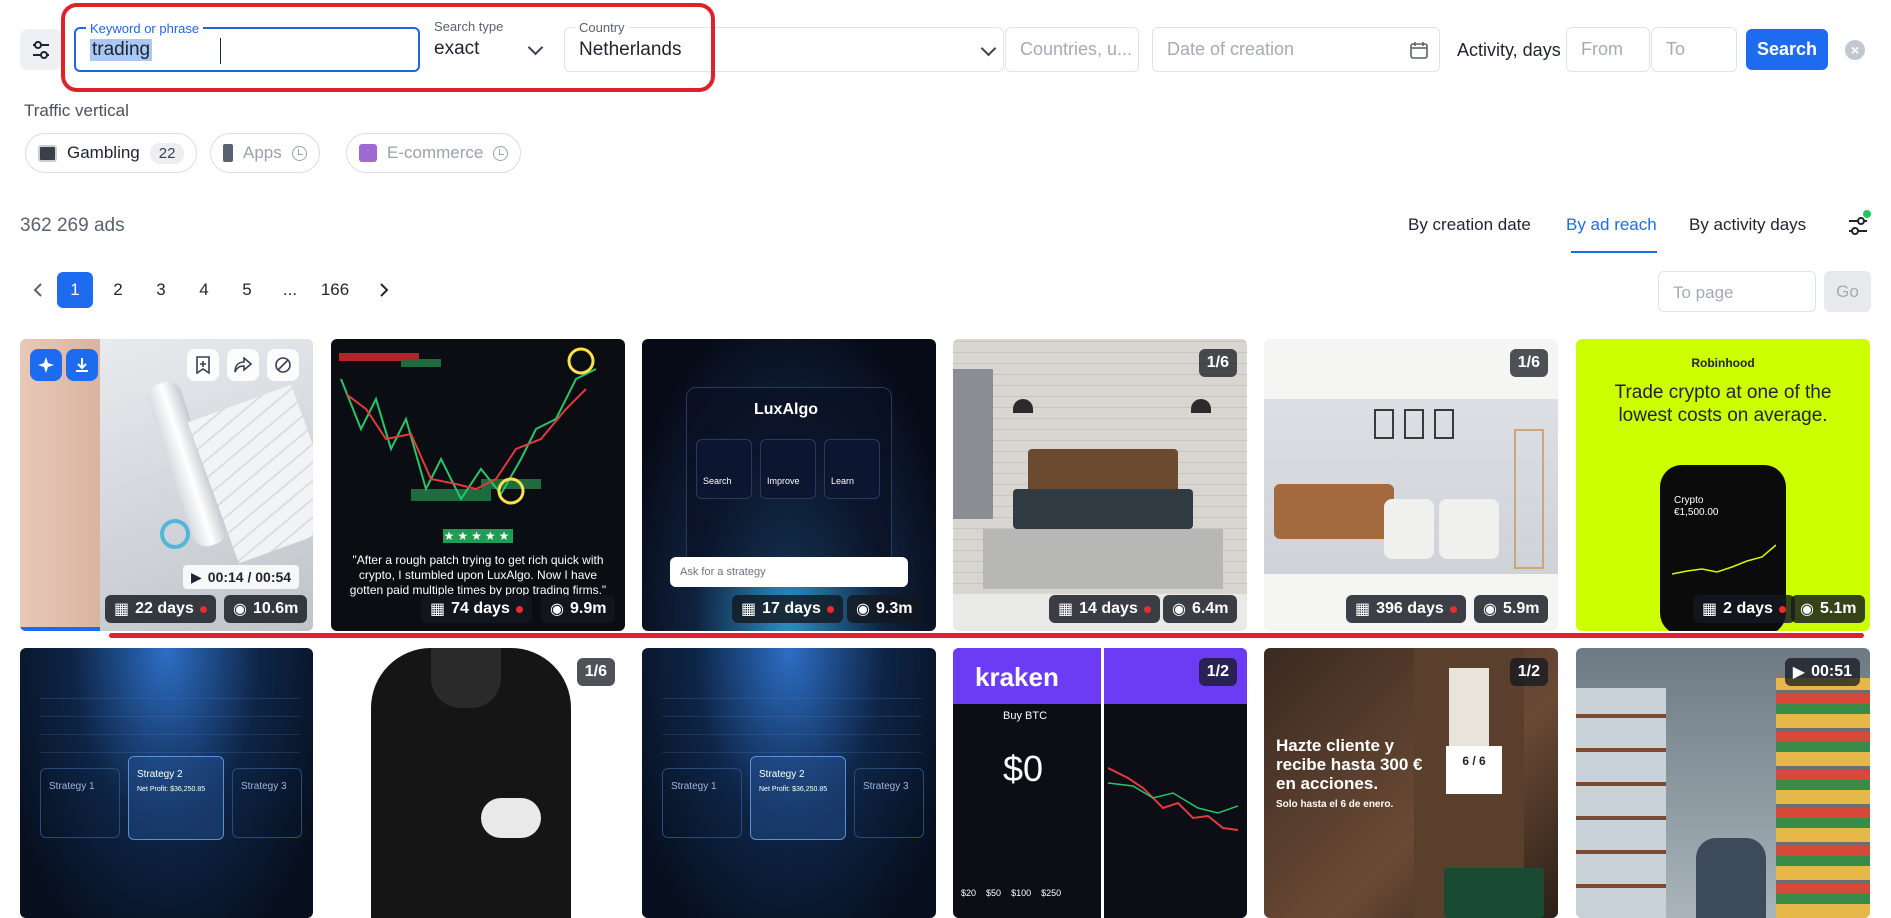 The width and height of the screenshot is (1891, 918). Describe the element at coordinates (384, 290) in the screenshot. I see `next-page-icon` at that location.